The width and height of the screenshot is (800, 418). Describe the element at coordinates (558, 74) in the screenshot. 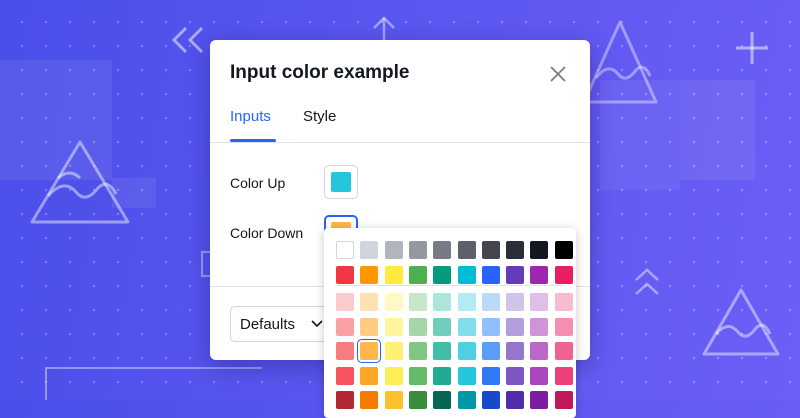

I see `close-icon` at that location.